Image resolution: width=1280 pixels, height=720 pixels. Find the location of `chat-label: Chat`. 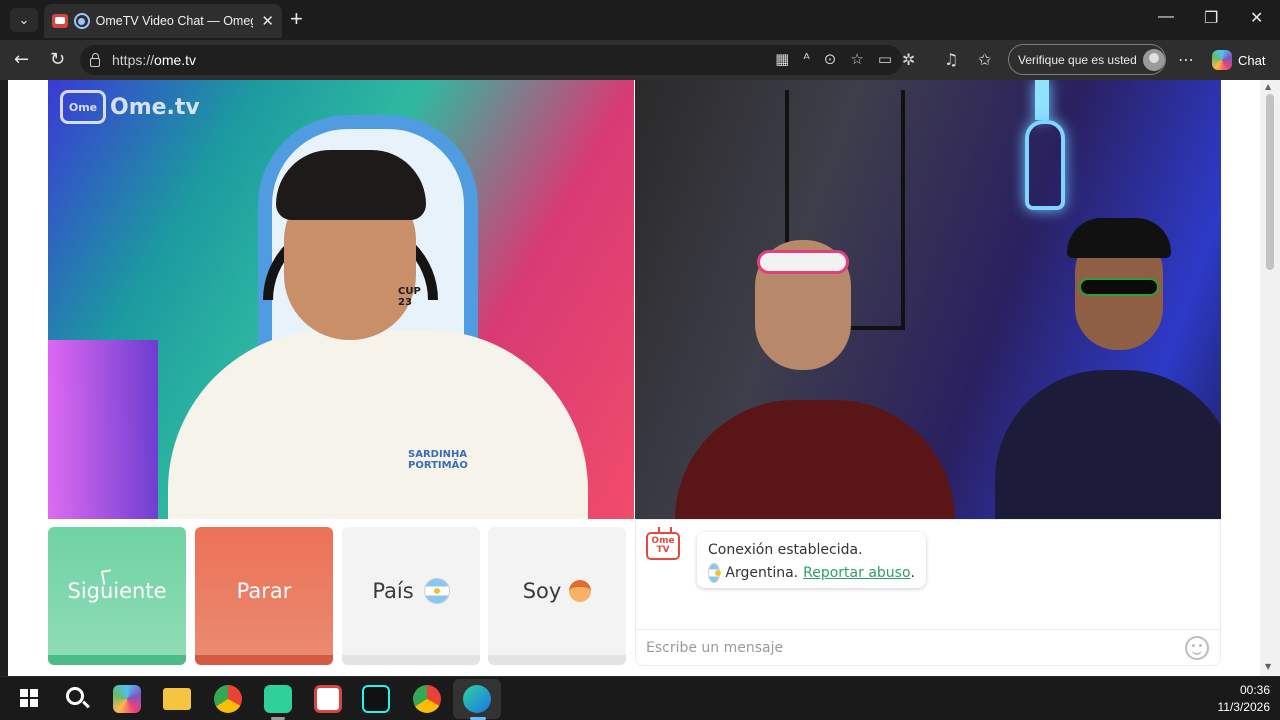

chat-label: Chat is located at coordinates (1252, 60).